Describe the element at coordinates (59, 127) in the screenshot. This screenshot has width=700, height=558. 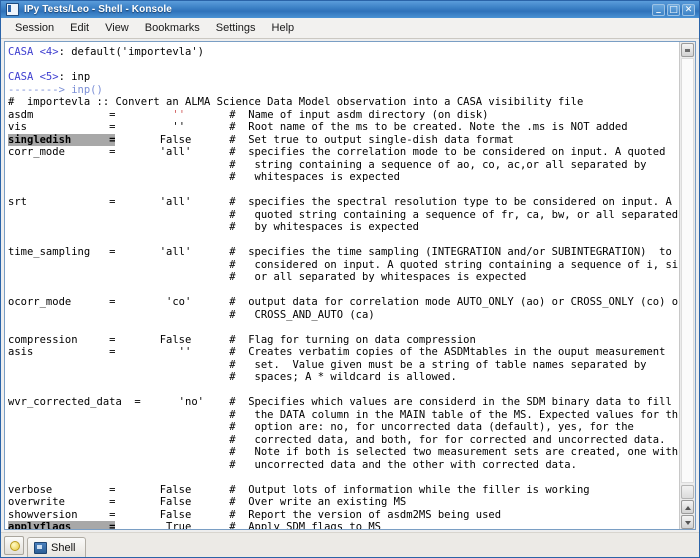
I see `terminal-text: vis` at that location.